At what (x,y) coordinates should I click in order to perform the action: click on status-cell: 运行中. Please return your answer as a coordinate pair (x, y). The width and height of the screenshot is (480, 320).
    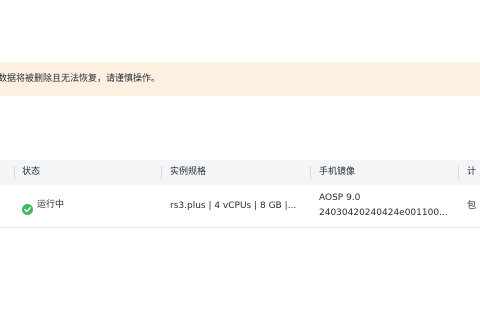
    Looking at the image, I should click on (43, 207).